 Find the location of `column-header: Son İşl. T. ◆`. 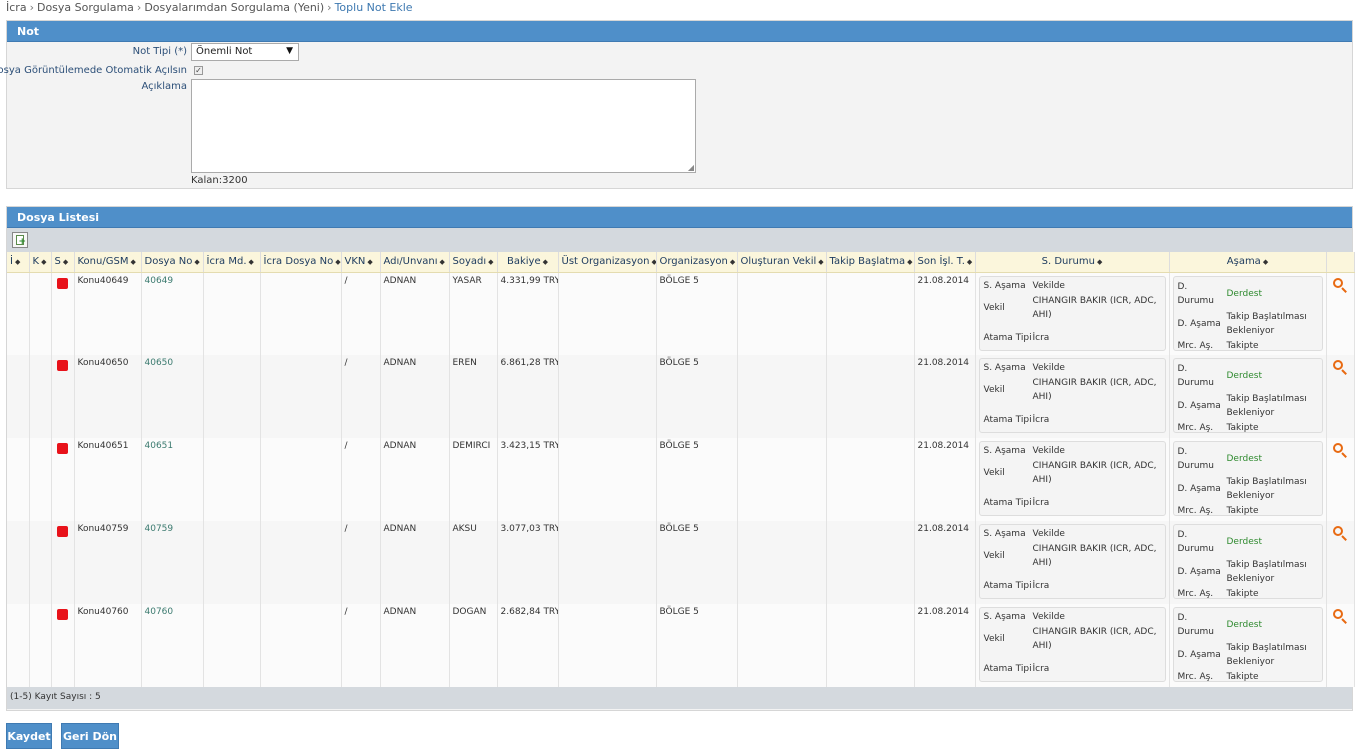

column-header: Son İşl. T. ◆ is located at coordinates (945, 262).